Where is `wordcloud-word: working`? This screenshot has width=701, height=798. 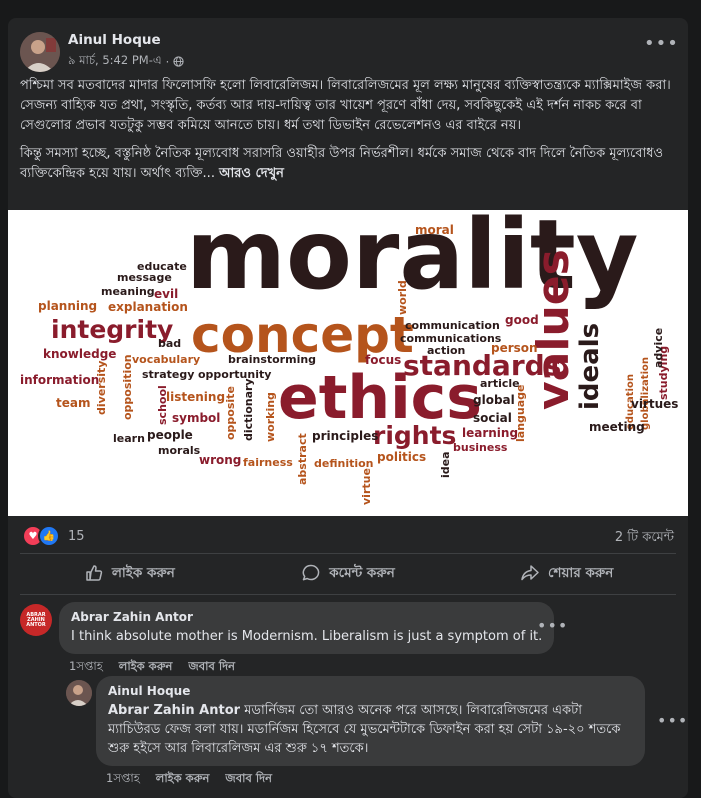 wordcloud-word: working is located at coordinates (270, 417).